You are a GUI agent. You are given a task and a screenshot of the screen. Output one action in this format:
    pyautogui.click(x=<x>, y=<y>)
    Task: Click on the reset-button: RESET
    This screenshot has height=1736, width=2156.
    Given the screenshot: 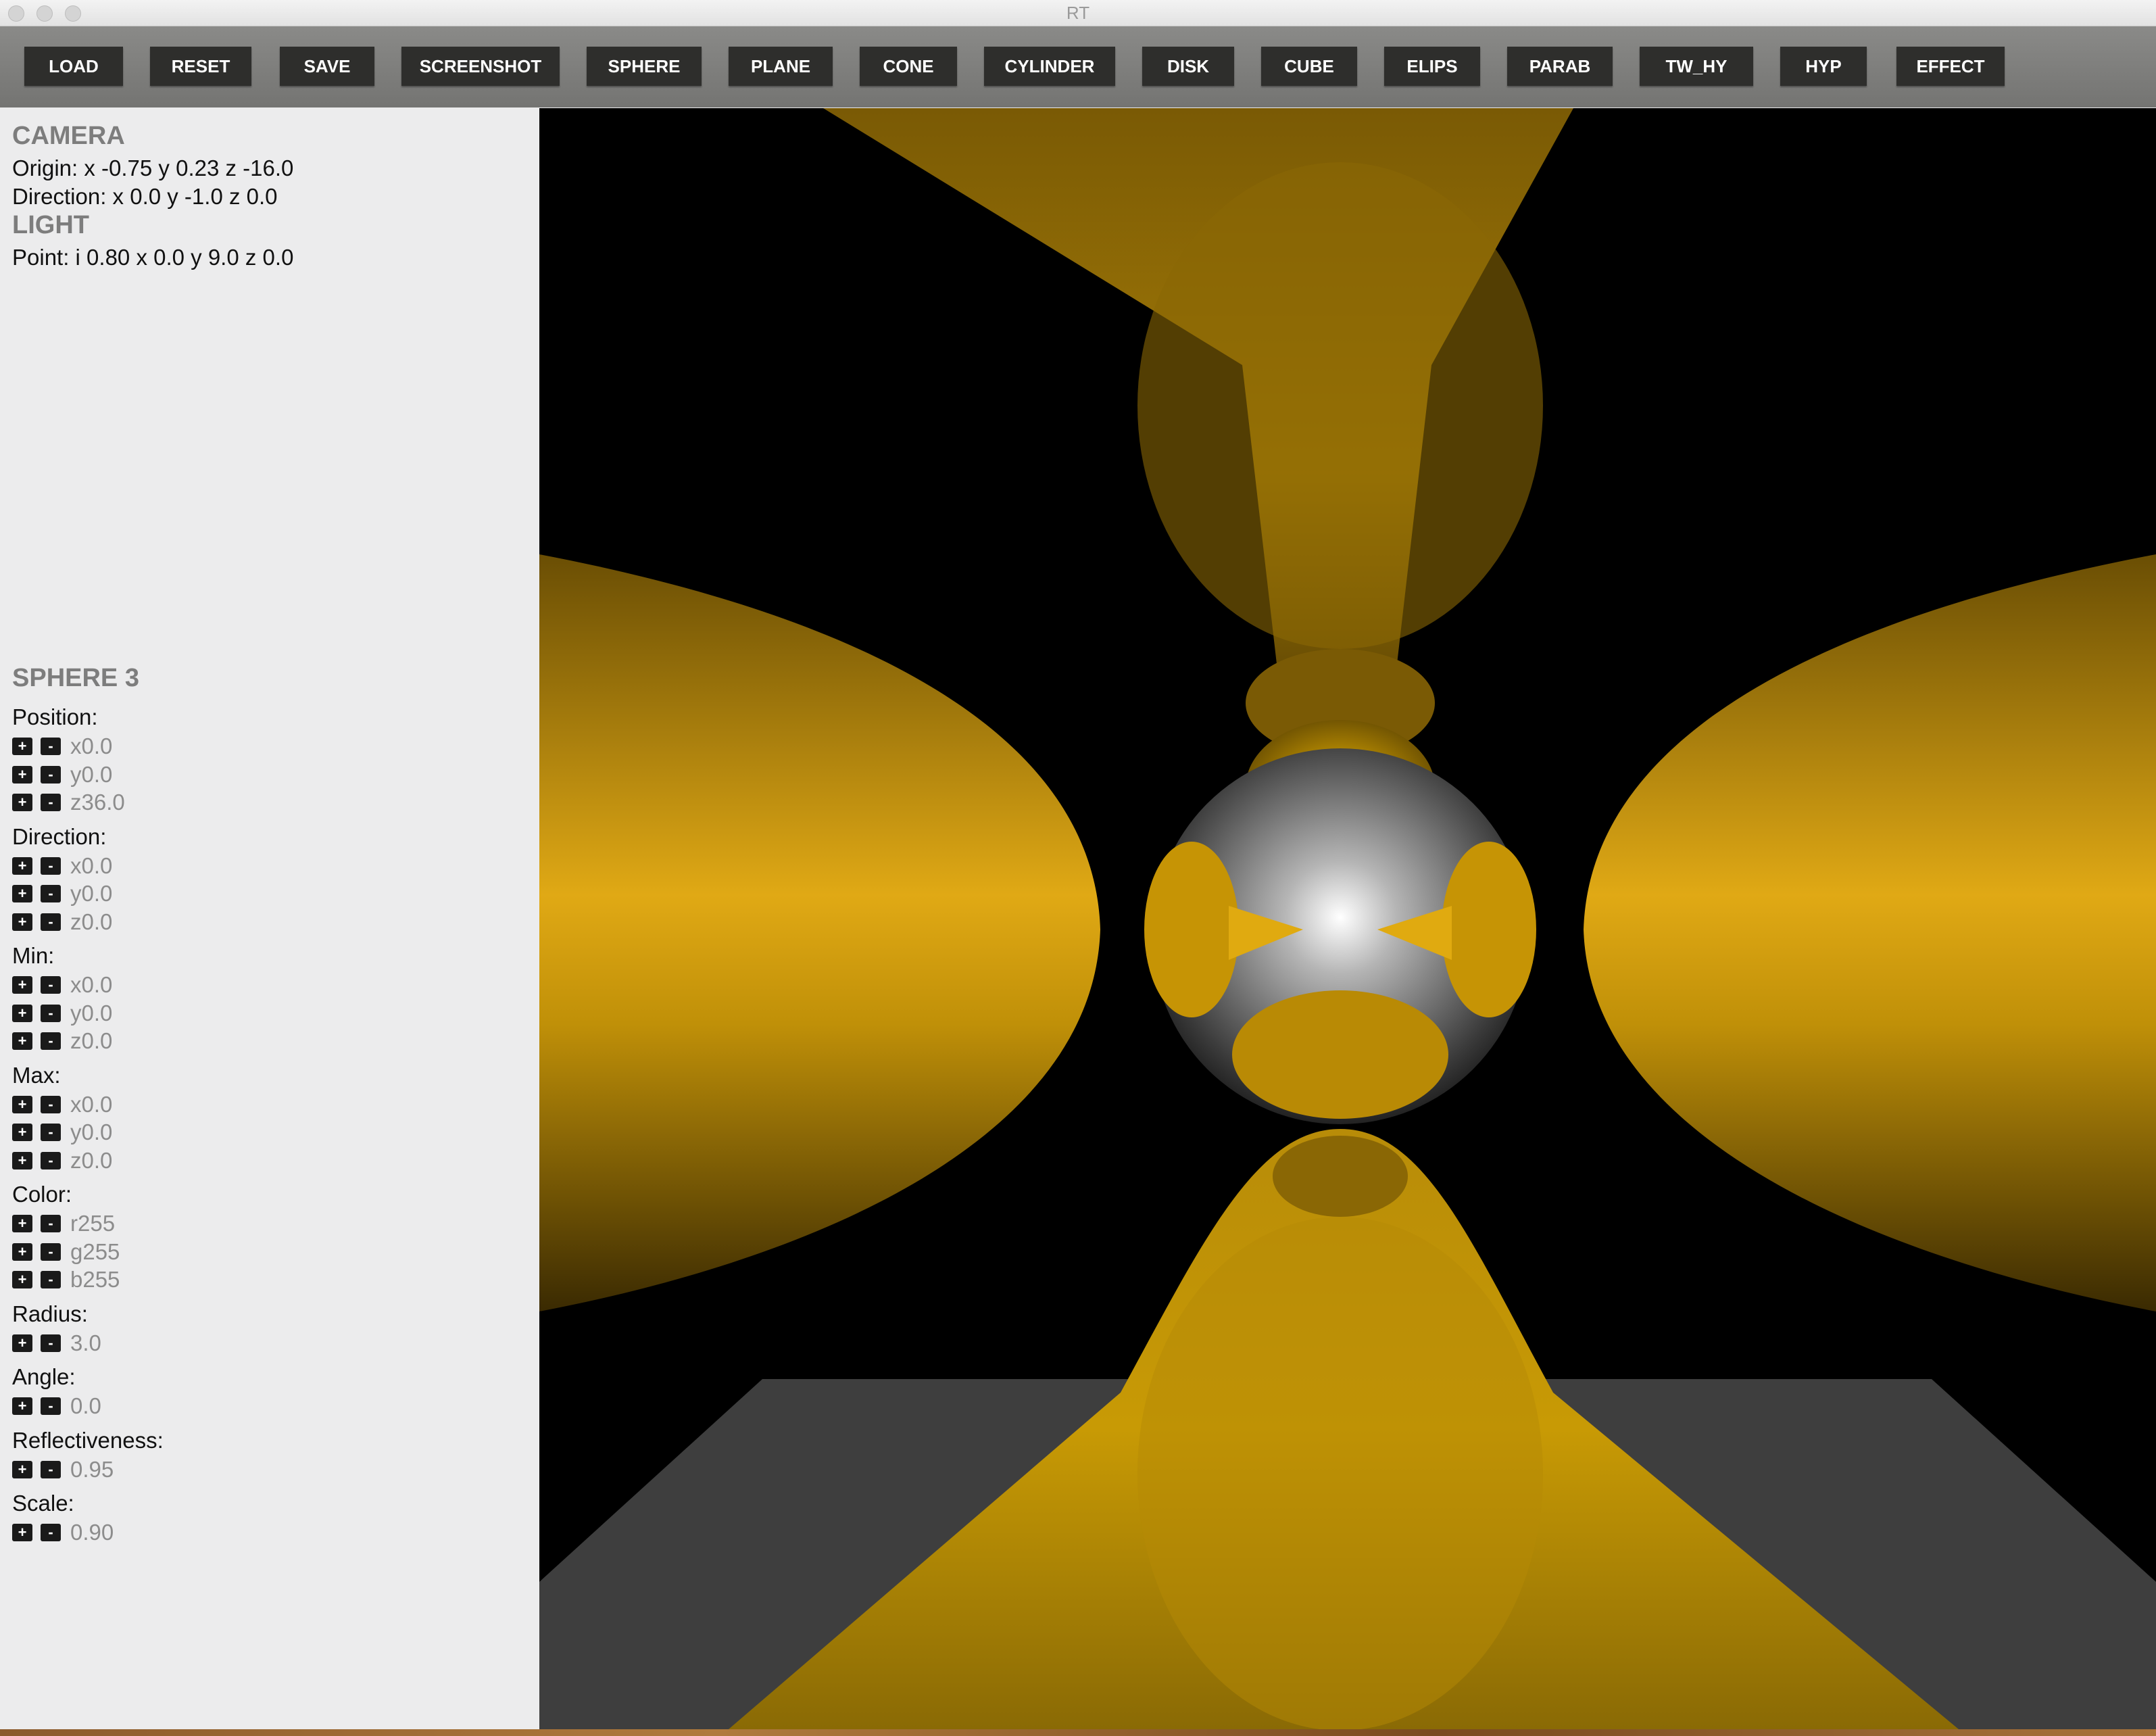 What is the action you would take?
    pyautogui.click(x=201, y=66)
    